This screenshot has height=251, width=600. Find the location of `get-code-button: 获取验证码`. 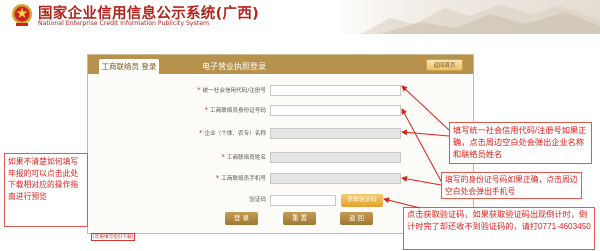

get-code-button: 获取验证码 is located at coordinates (362, 200).